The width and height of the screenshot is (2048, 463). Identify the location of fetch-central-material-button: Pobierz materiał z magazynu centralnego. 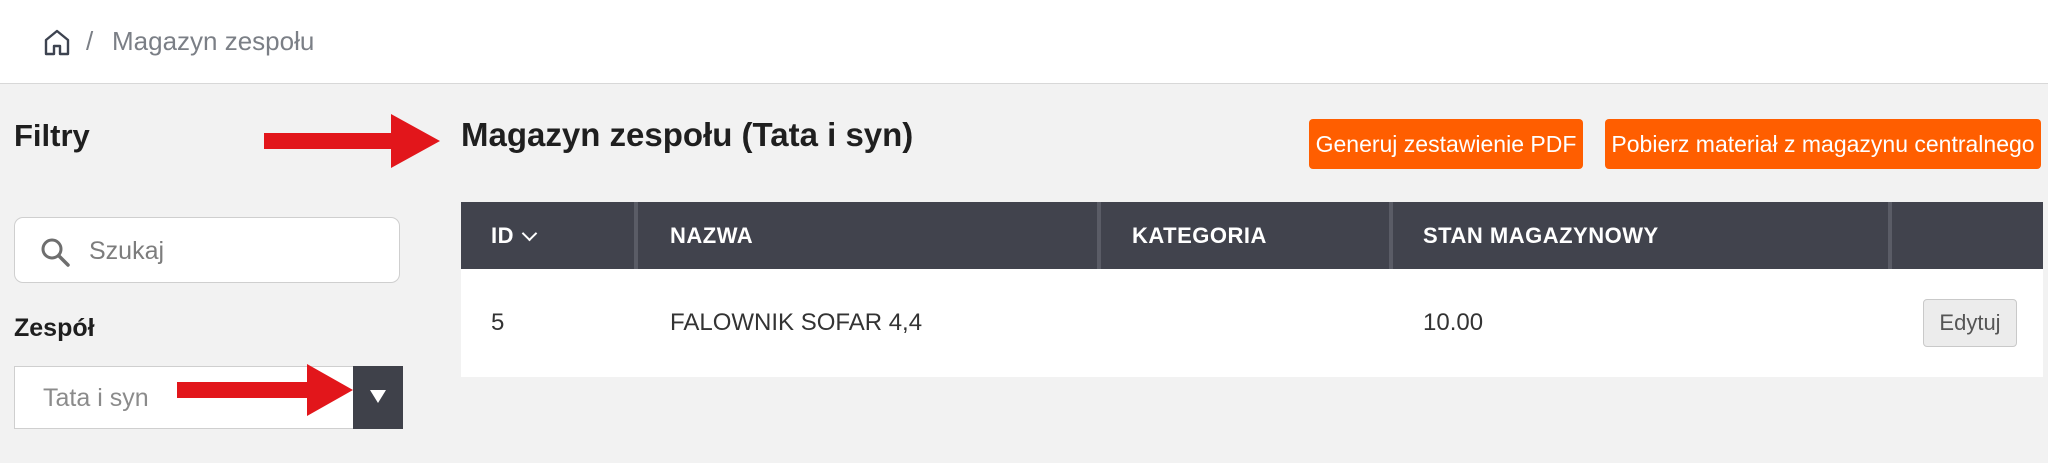
(1823, 144).